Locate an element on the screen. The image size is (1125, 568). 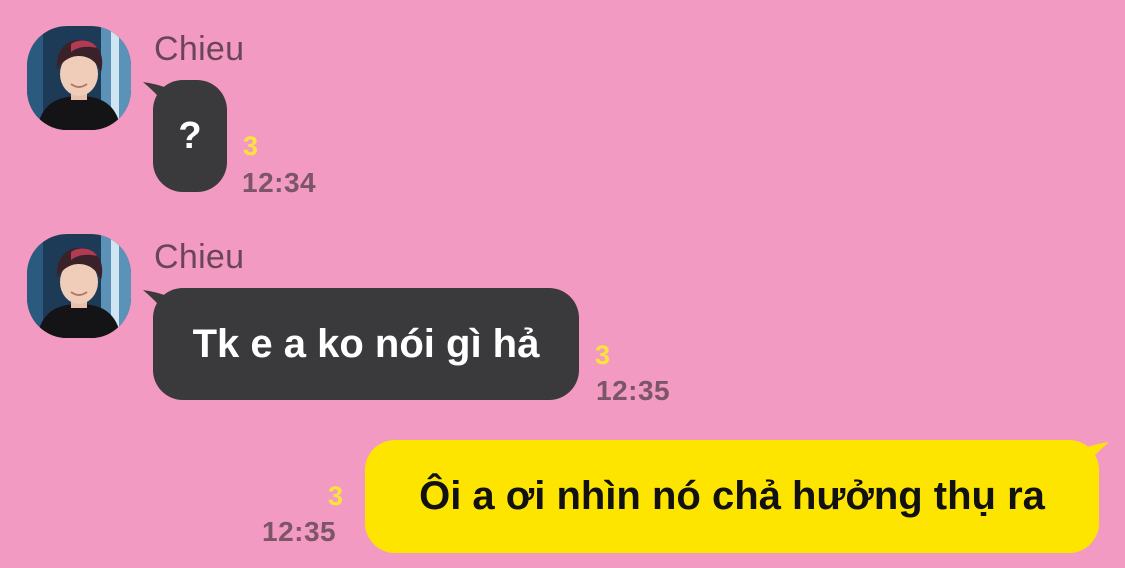
message-bubble: ? is located at coordinates (190, 136).